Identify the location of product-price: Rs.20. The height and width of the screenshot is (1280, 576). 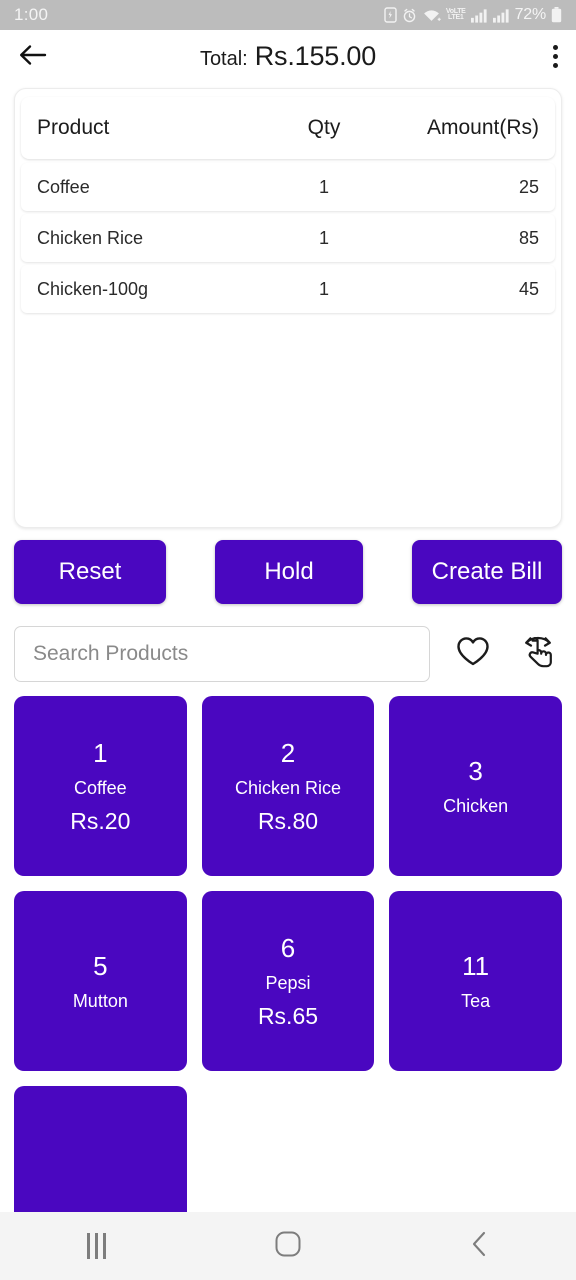
(100, 820).